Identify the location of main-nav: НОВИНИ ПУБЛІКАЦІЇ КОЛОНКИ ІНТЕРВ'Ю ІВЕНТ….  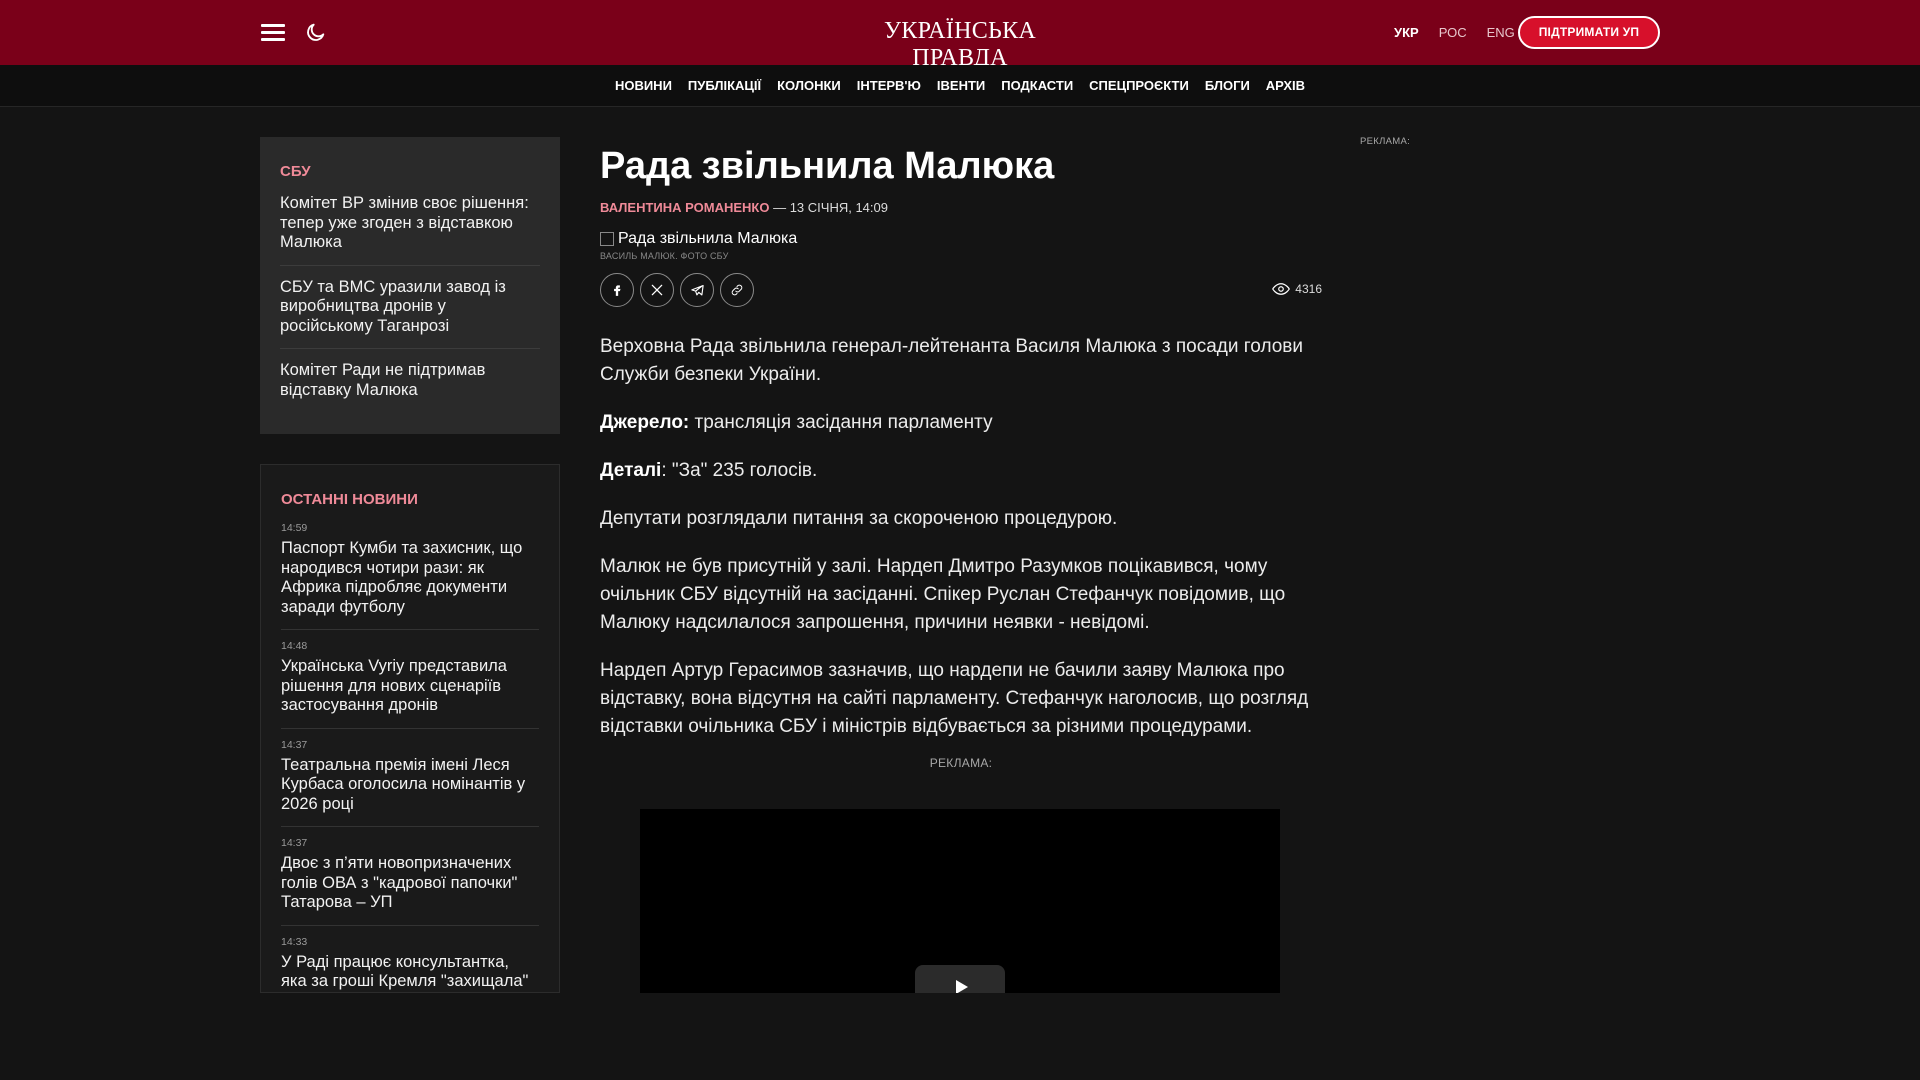
(960, 86).